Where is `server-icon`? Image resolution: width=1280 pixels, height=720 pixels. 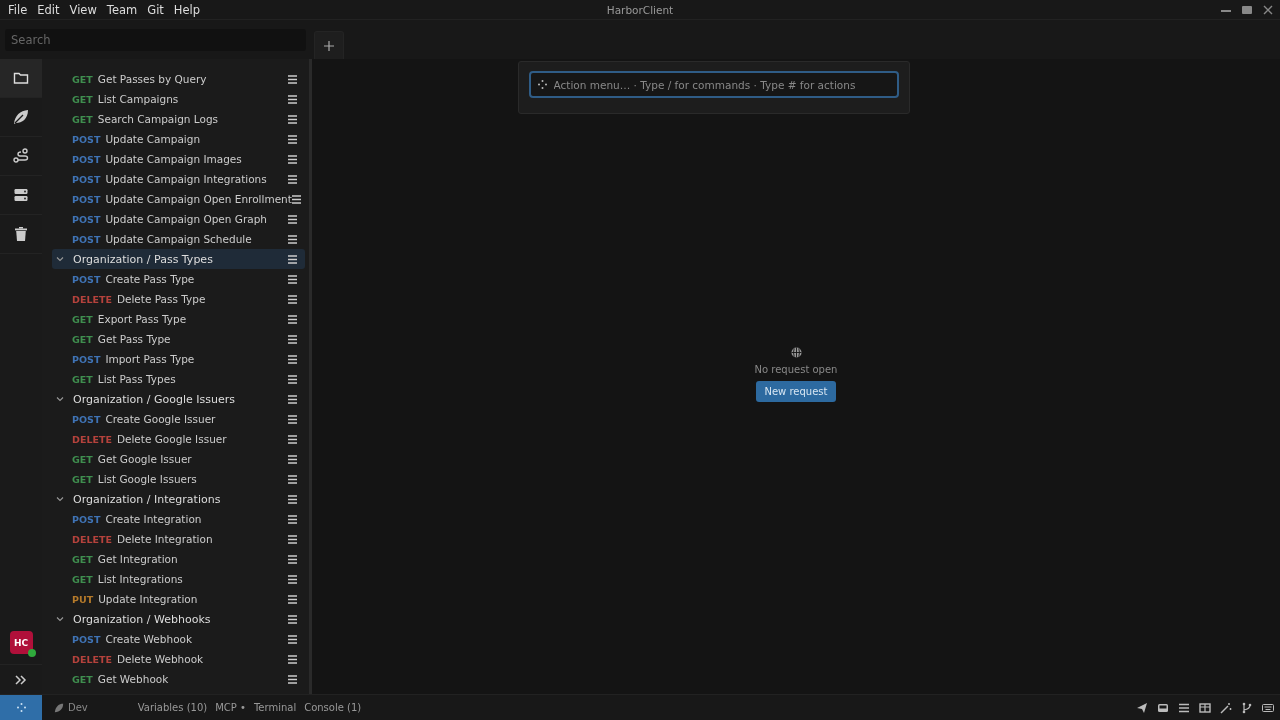 server-icon is located at coordinates (21, 195).